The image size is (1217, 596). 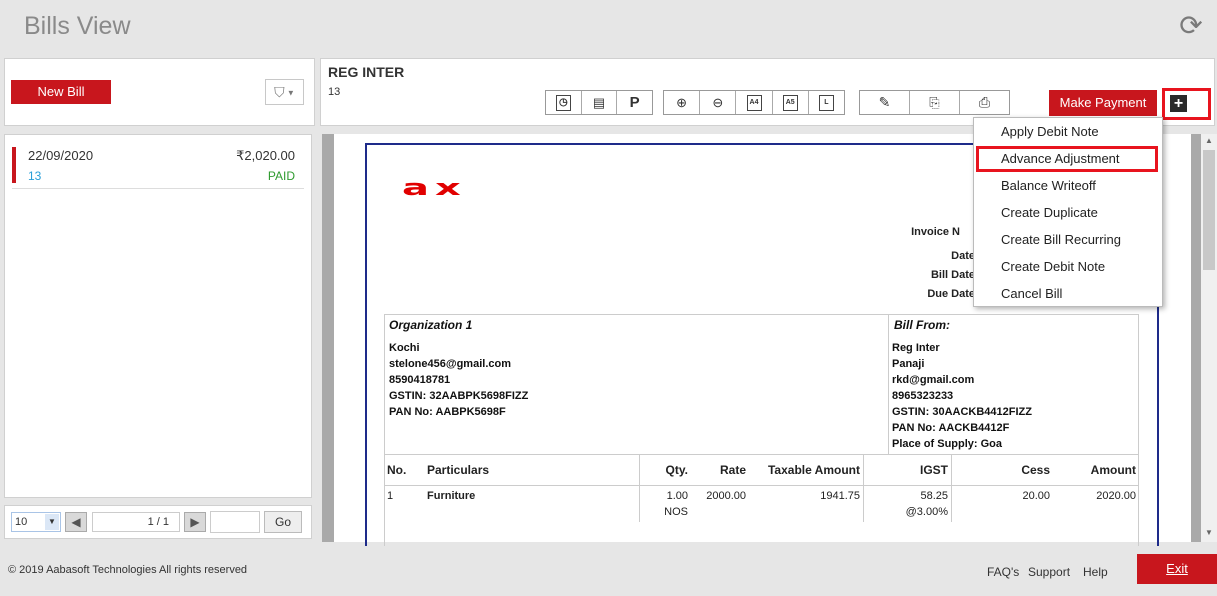 I want to click on cell-taxable: 1941.75, so click(x=840, y=496).